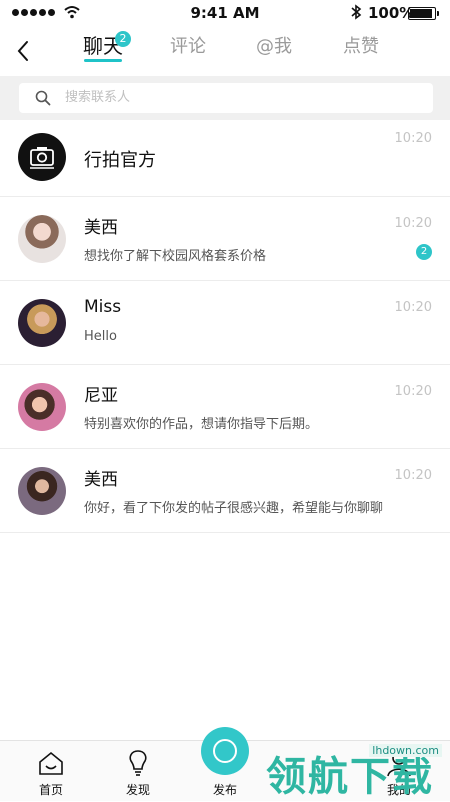 This screenshot has width=450, height=802. What do you see at coordinates (137, 790) in the screenshot?
I see `tab-discover-label: 发现` at bounding box center [137, 790].